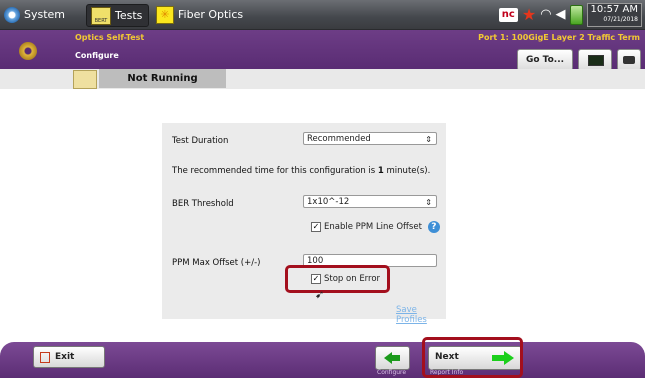 This screenshot has height=378, width=645. I want to click on fiber-optics-icon: ✳, so click(165, 14).